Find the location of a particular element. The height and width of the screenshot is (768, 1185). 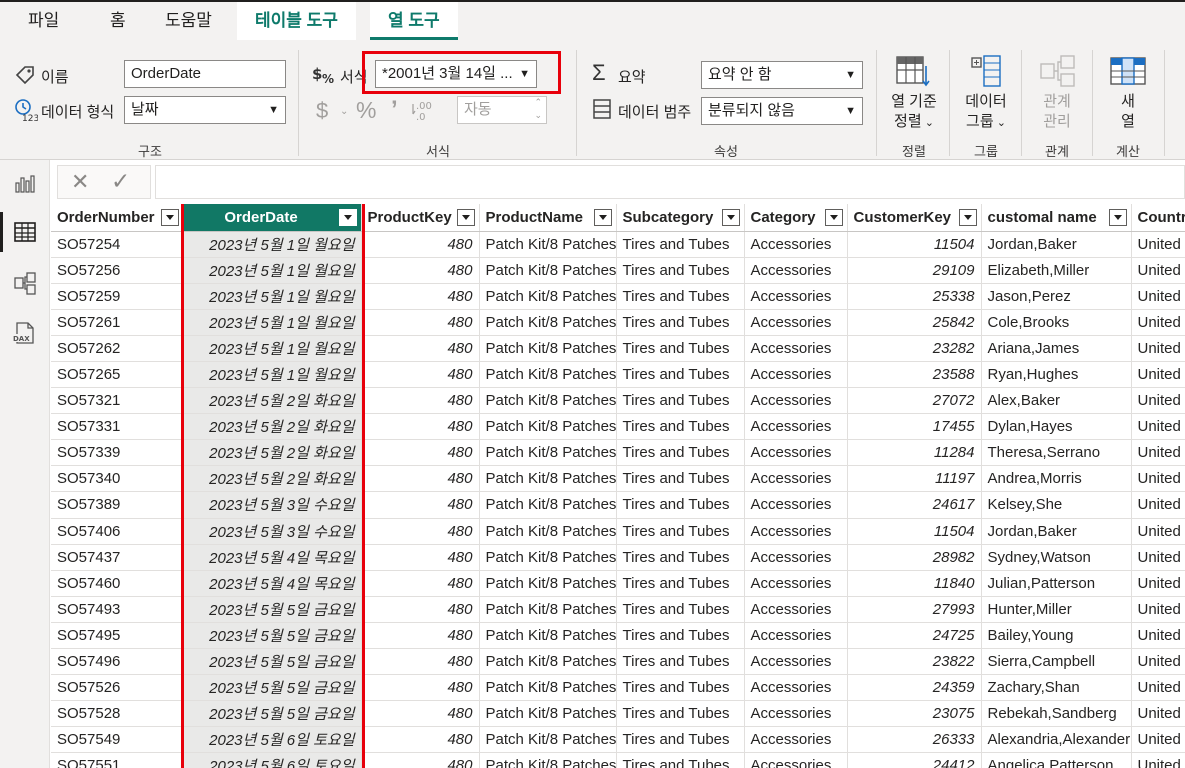

table-cell: 24412 is located at coordinates (914, 760).